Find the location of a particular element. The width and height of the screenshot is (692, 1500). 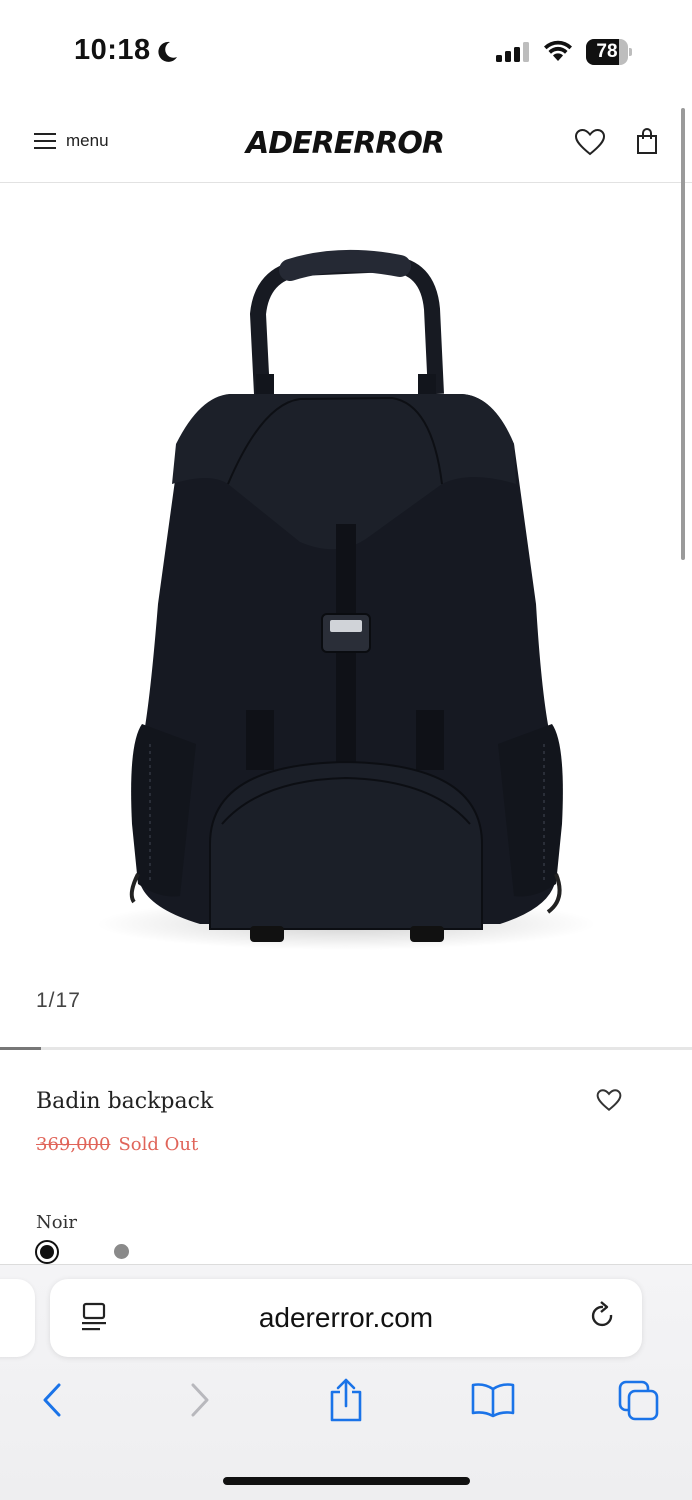

battery-level: 78 is located at coordinates (607, 51).